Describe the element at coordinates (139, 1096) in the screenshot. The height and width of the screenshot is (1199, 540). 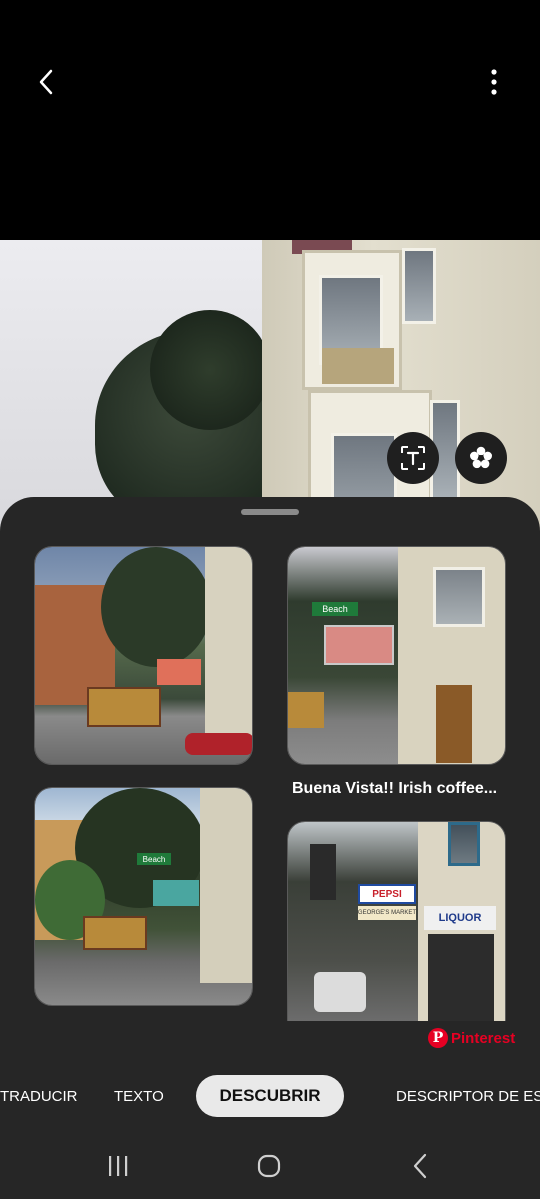
I see `tab-text: TEXTO` at that location.